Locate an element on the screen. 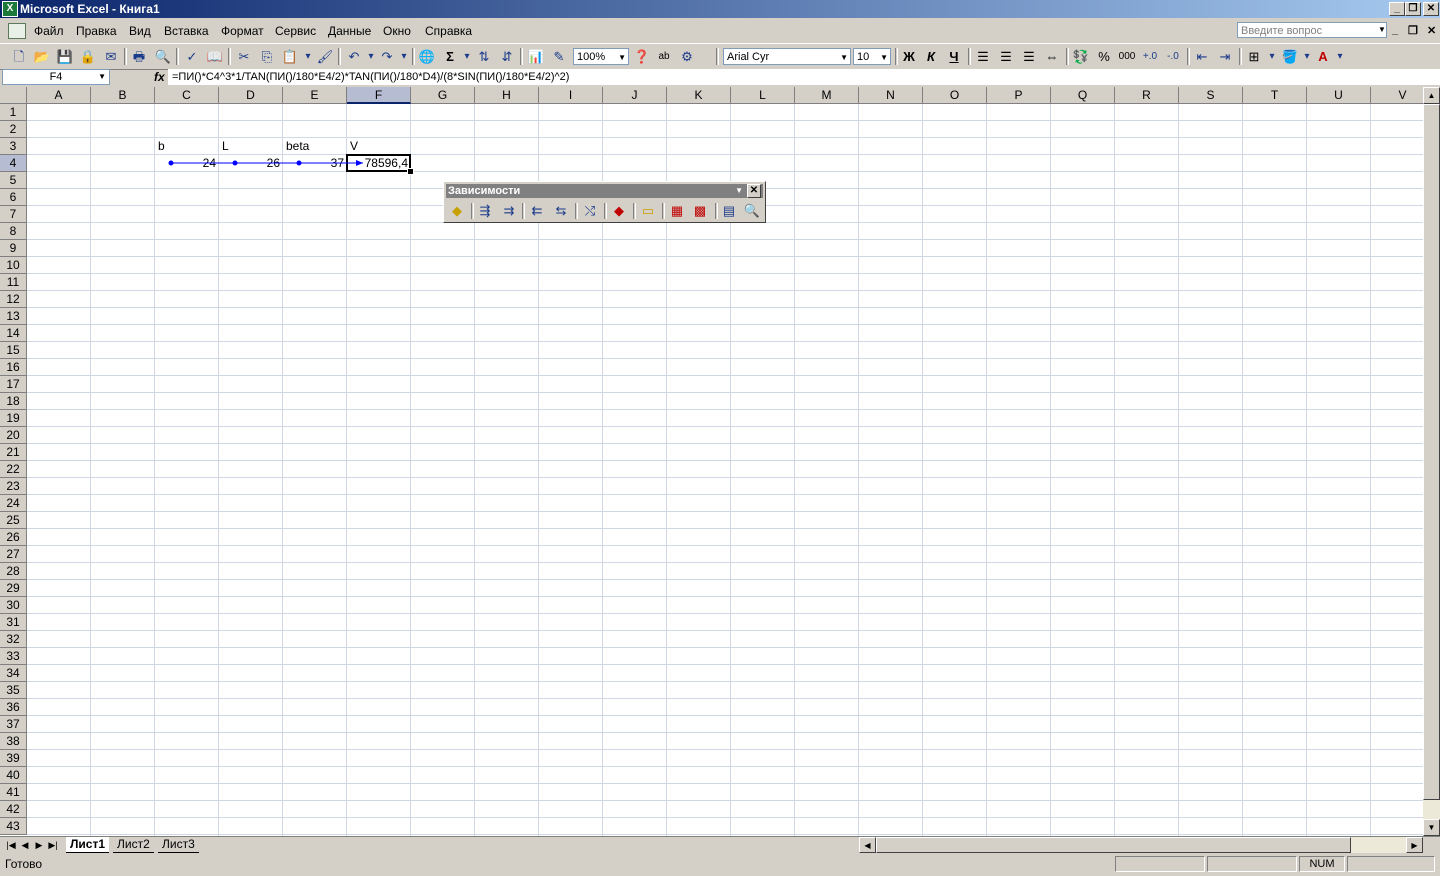 This screenshot has width=1440, height=876. circle-invalid-data-icon: ▦ is located at coordinates (677, 211).